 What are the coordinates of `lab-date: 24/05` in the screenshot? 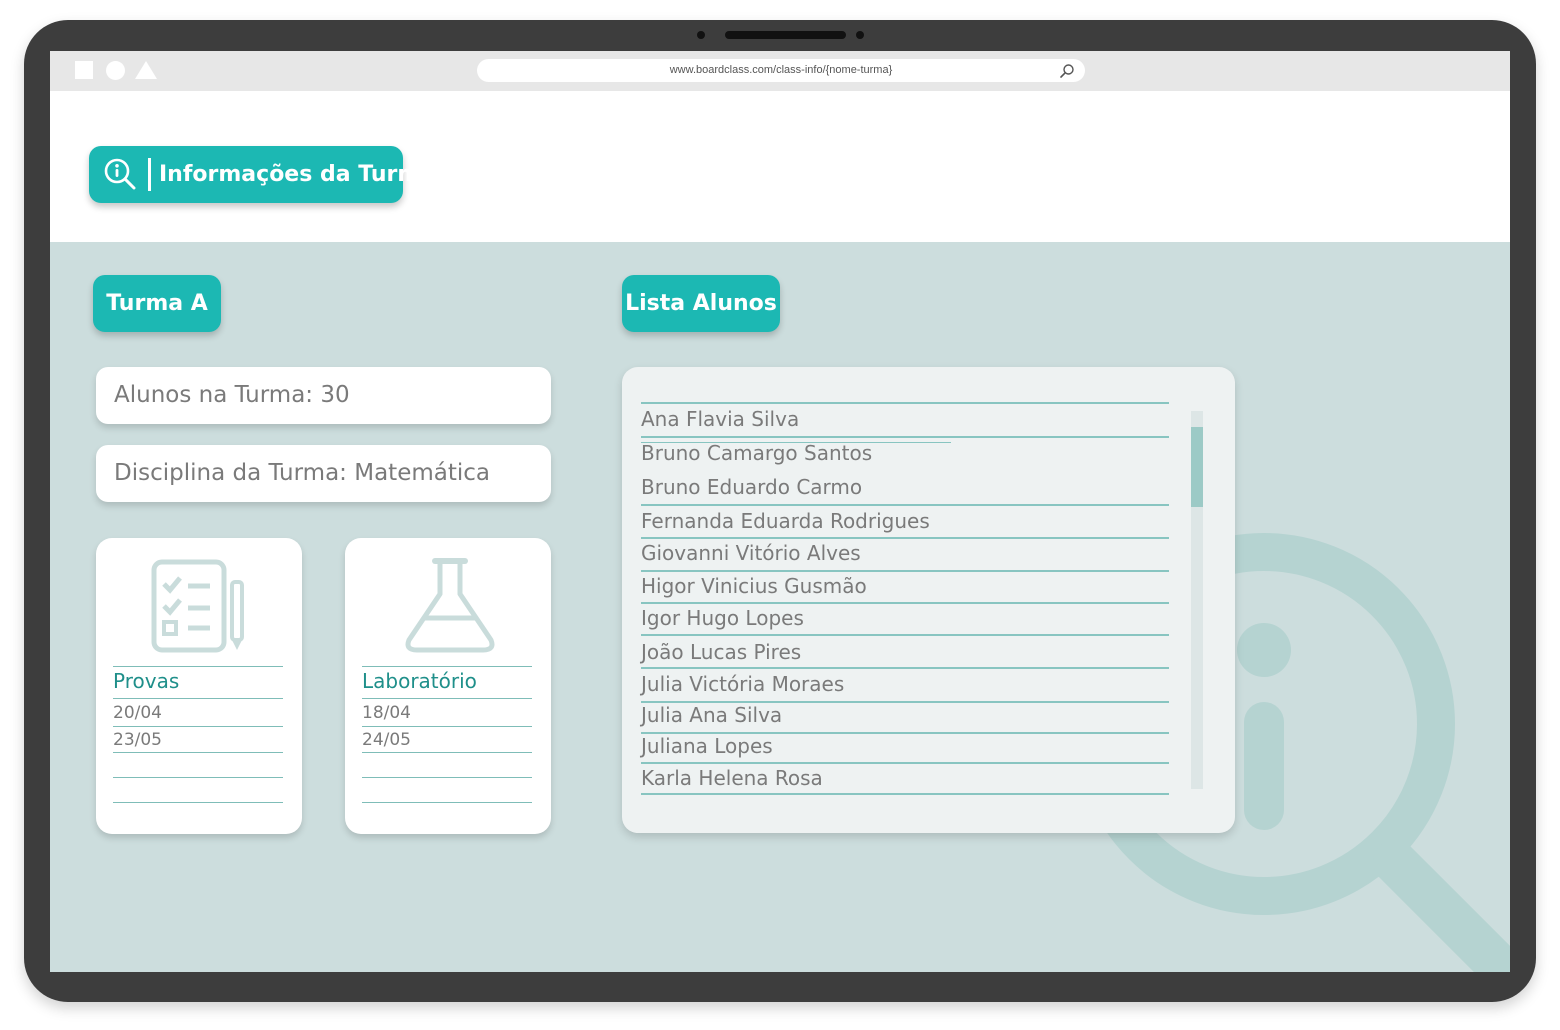 It's located at (386, 740).